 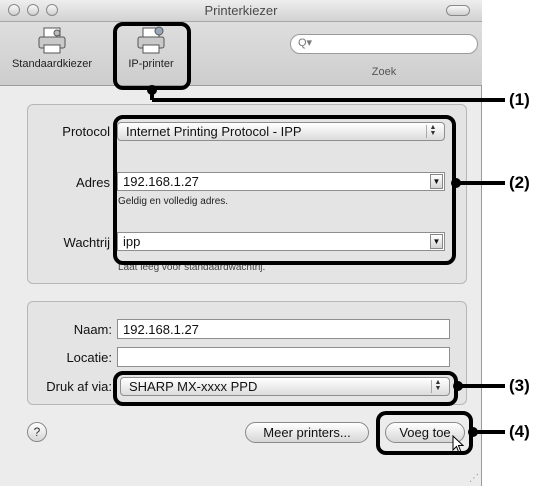 I want to click on callout-4: (4), so click(x=519, y=431).